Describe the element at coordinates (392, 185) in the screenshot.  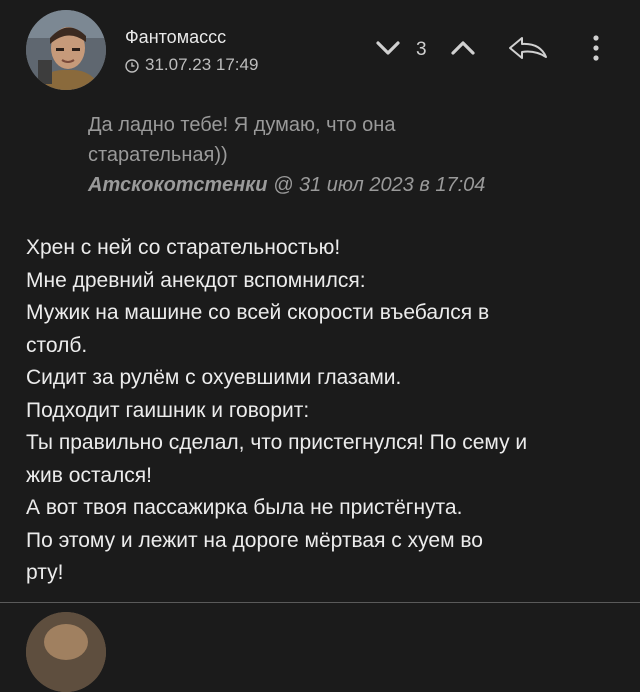
I see `quote-date: 31 июл 2023 в 17:04` at that location.